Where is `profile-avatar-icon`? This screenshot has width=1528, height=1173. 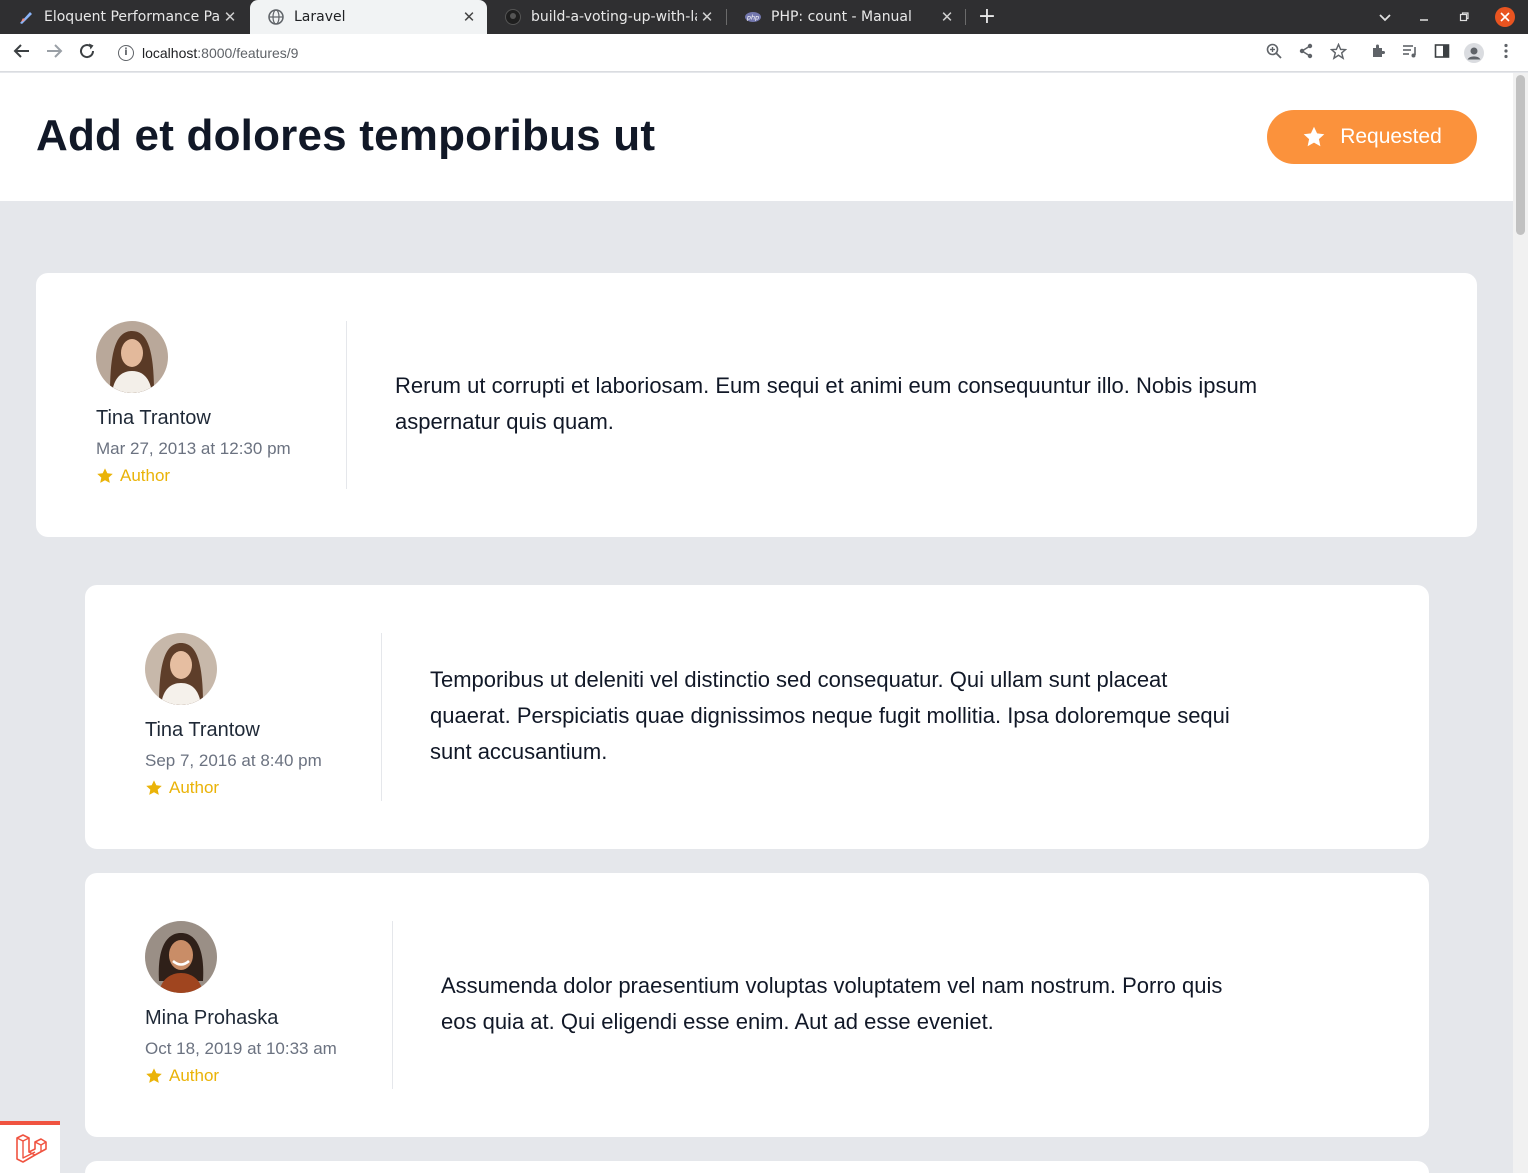 profile-avatar-icon is located at coordinates (1474, 53).